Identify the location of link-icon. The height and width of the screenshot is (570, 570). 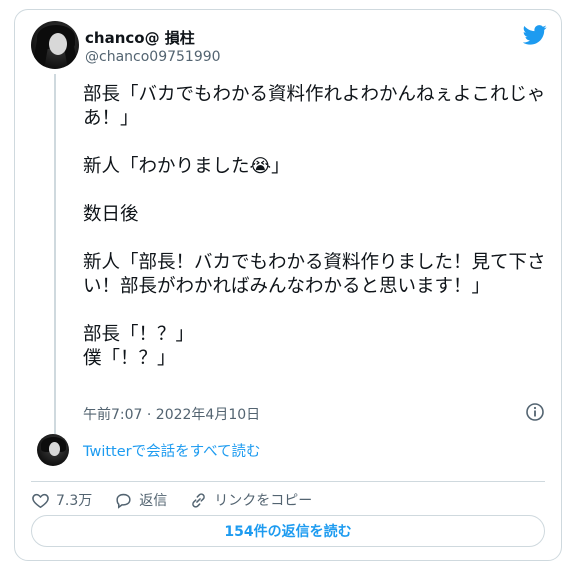
(199, 500).